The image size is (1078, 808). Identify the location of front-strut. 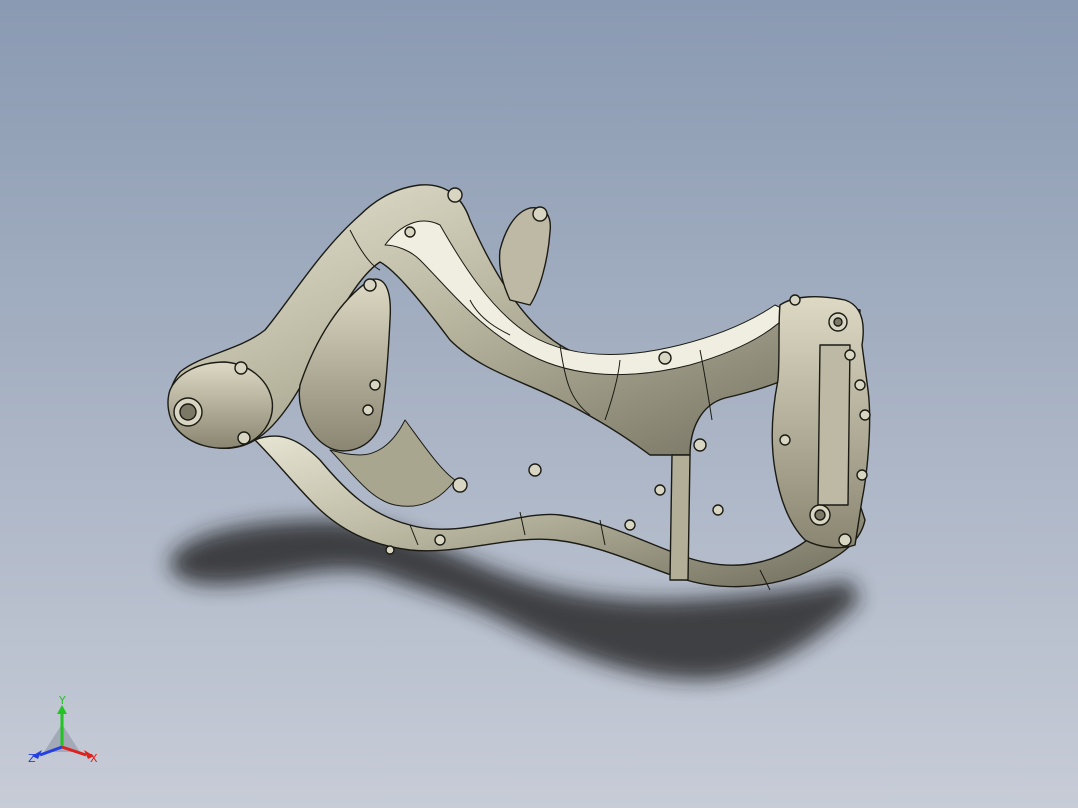
(834, 425).